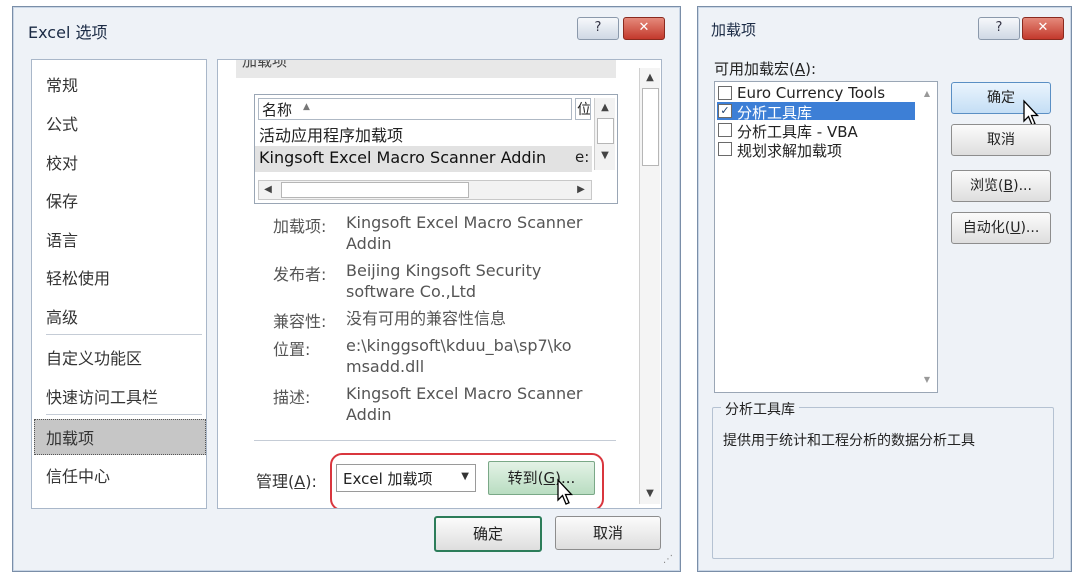 The height and width of the screenshot is (580, 1080). Describe the element at coordinates (306, 107) in the screenshot. I see `sort-ascending-icon: ▲` at that location.